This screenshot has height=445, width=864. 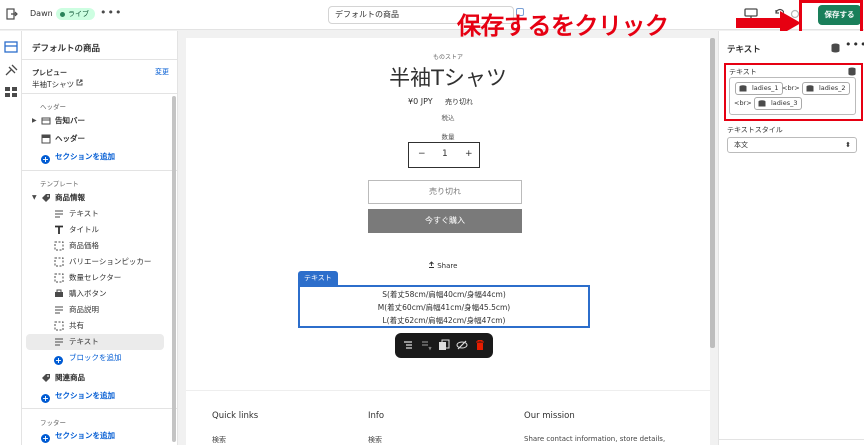 What do you see at coordinates (174, 269) in the screenshot?
I see `sidebar-scrollbar` at bounding box center [174, 269].